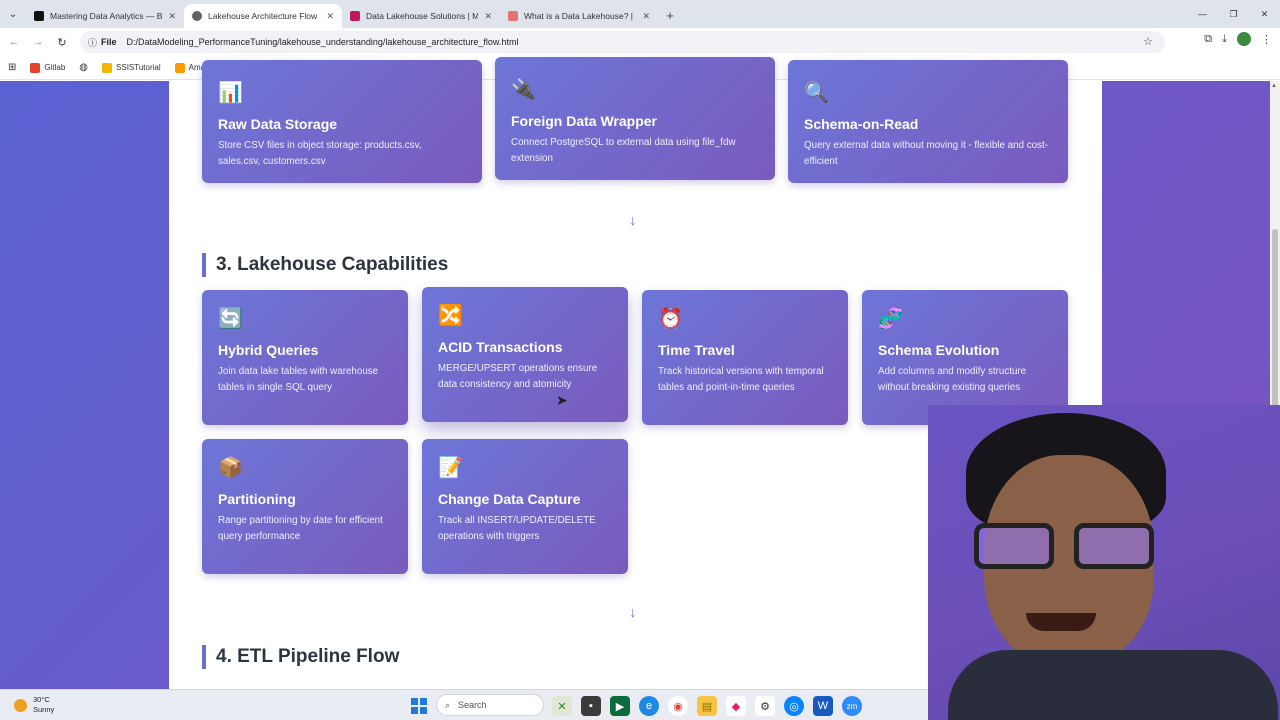 Image resolution: width=1280 pixels, height=720 pixels. Describe the element at coordinates (1275, 331) in the screenshot. I see `scroll-thumb` at that location.